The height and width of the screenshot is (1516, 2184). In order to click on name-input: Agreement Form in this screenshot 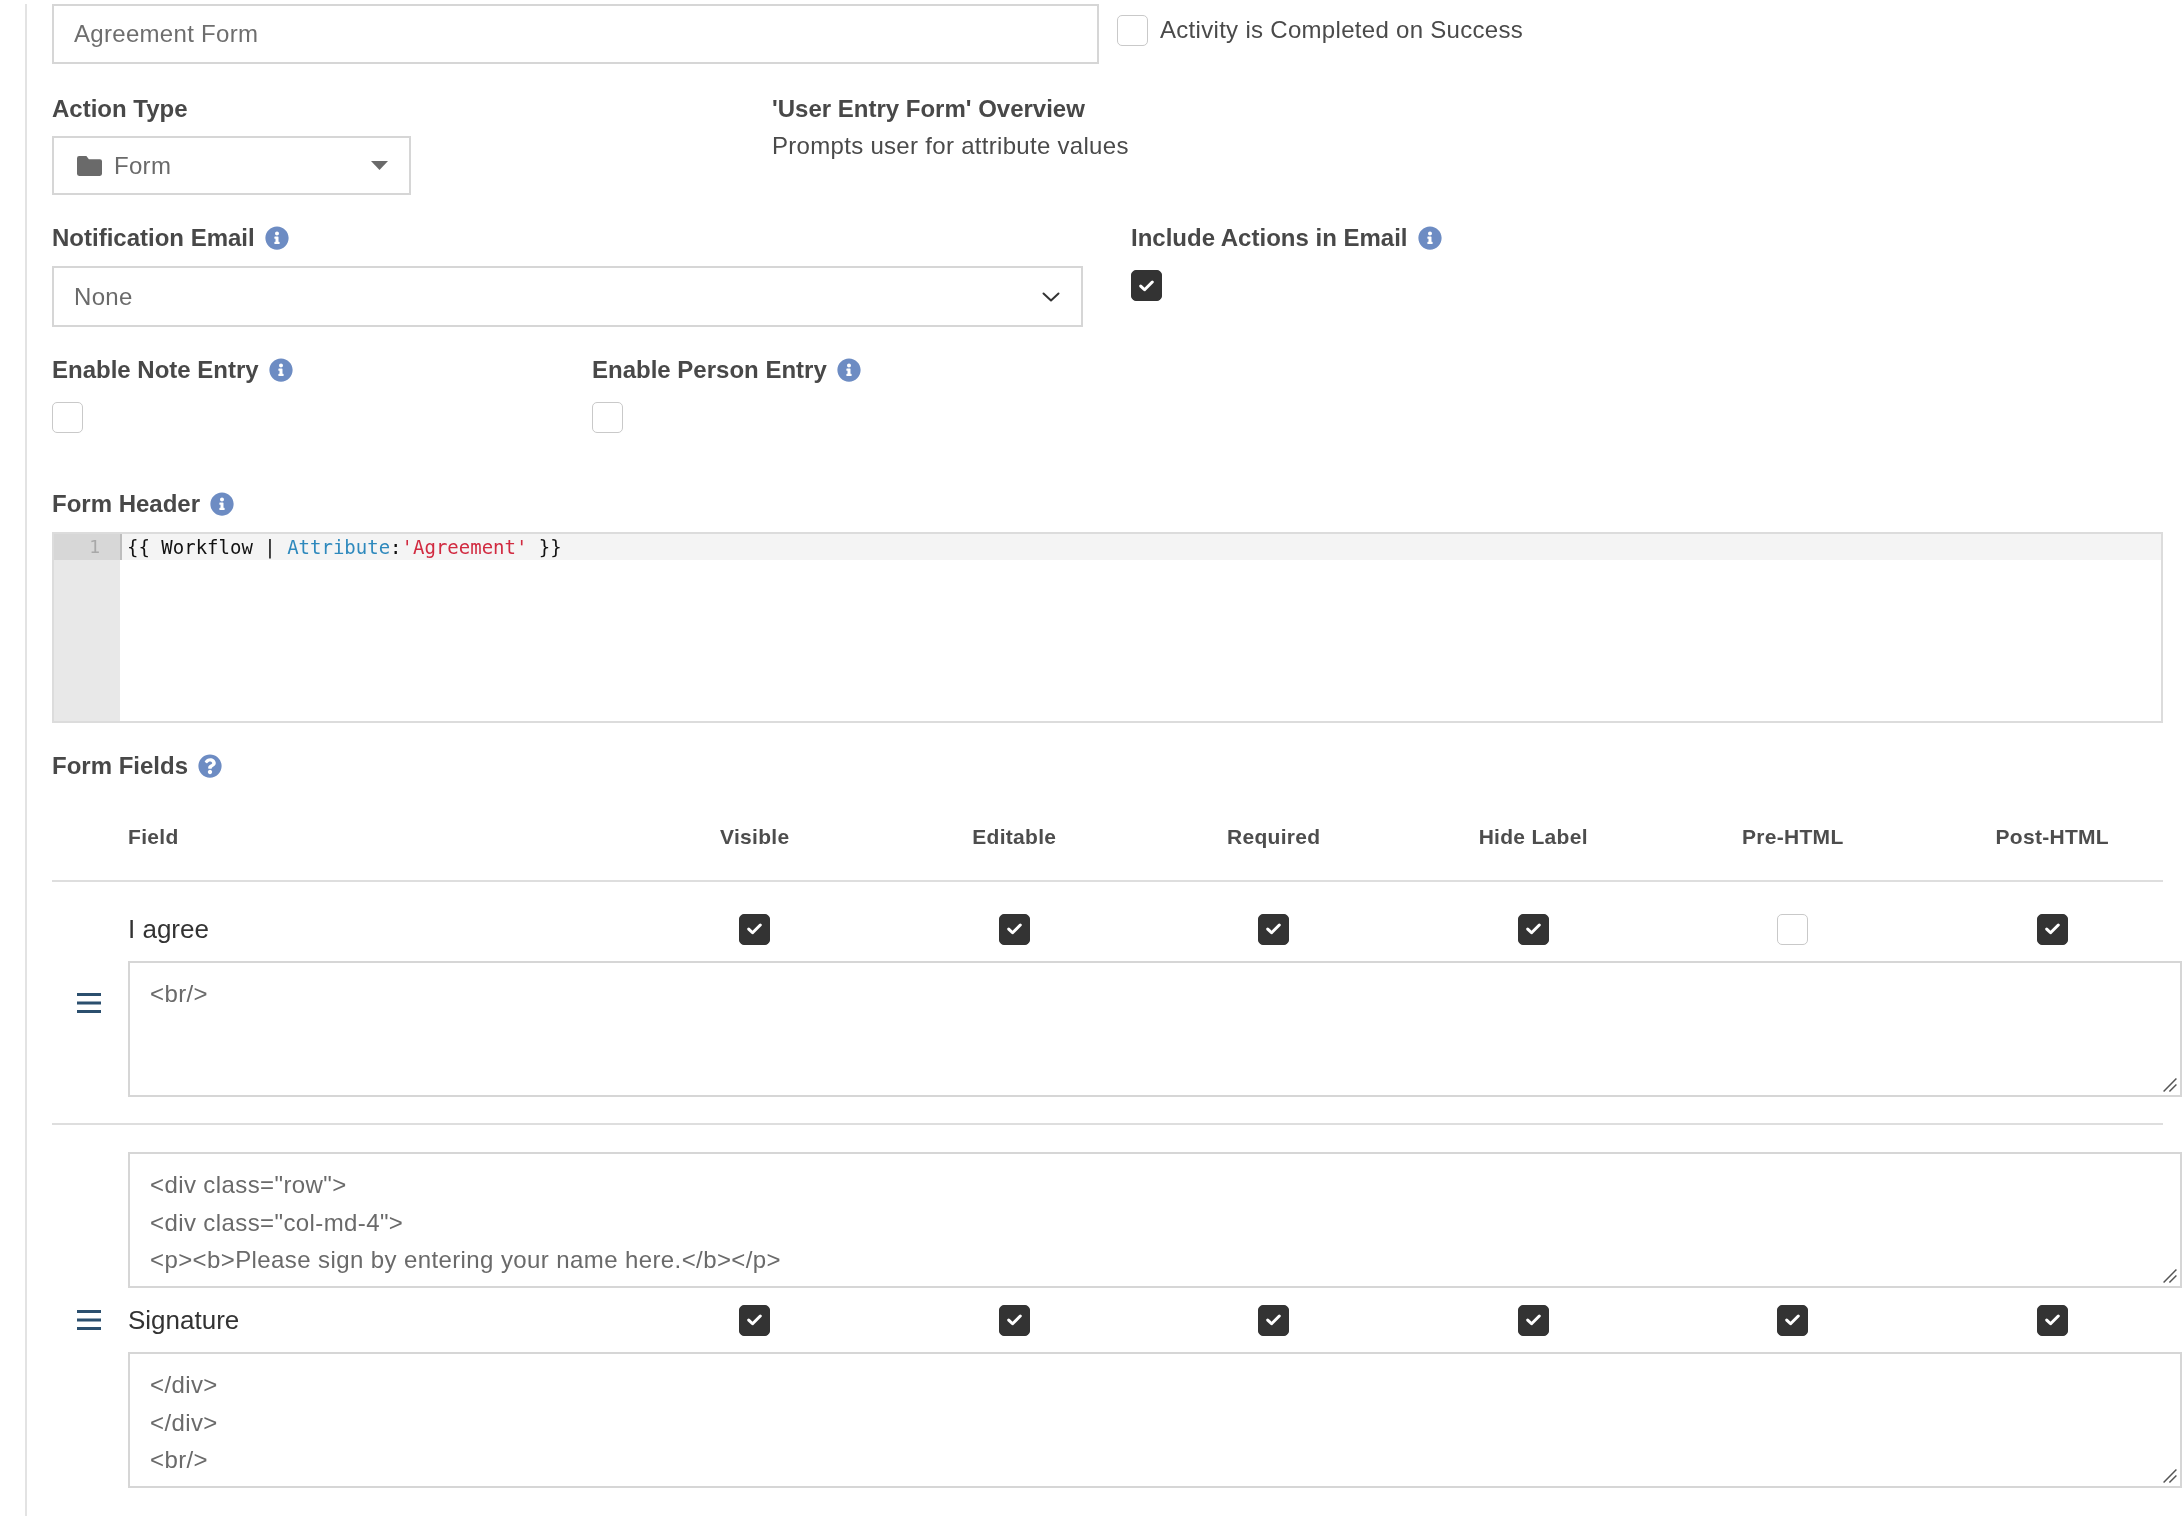, I will do `click(575, 34)`.